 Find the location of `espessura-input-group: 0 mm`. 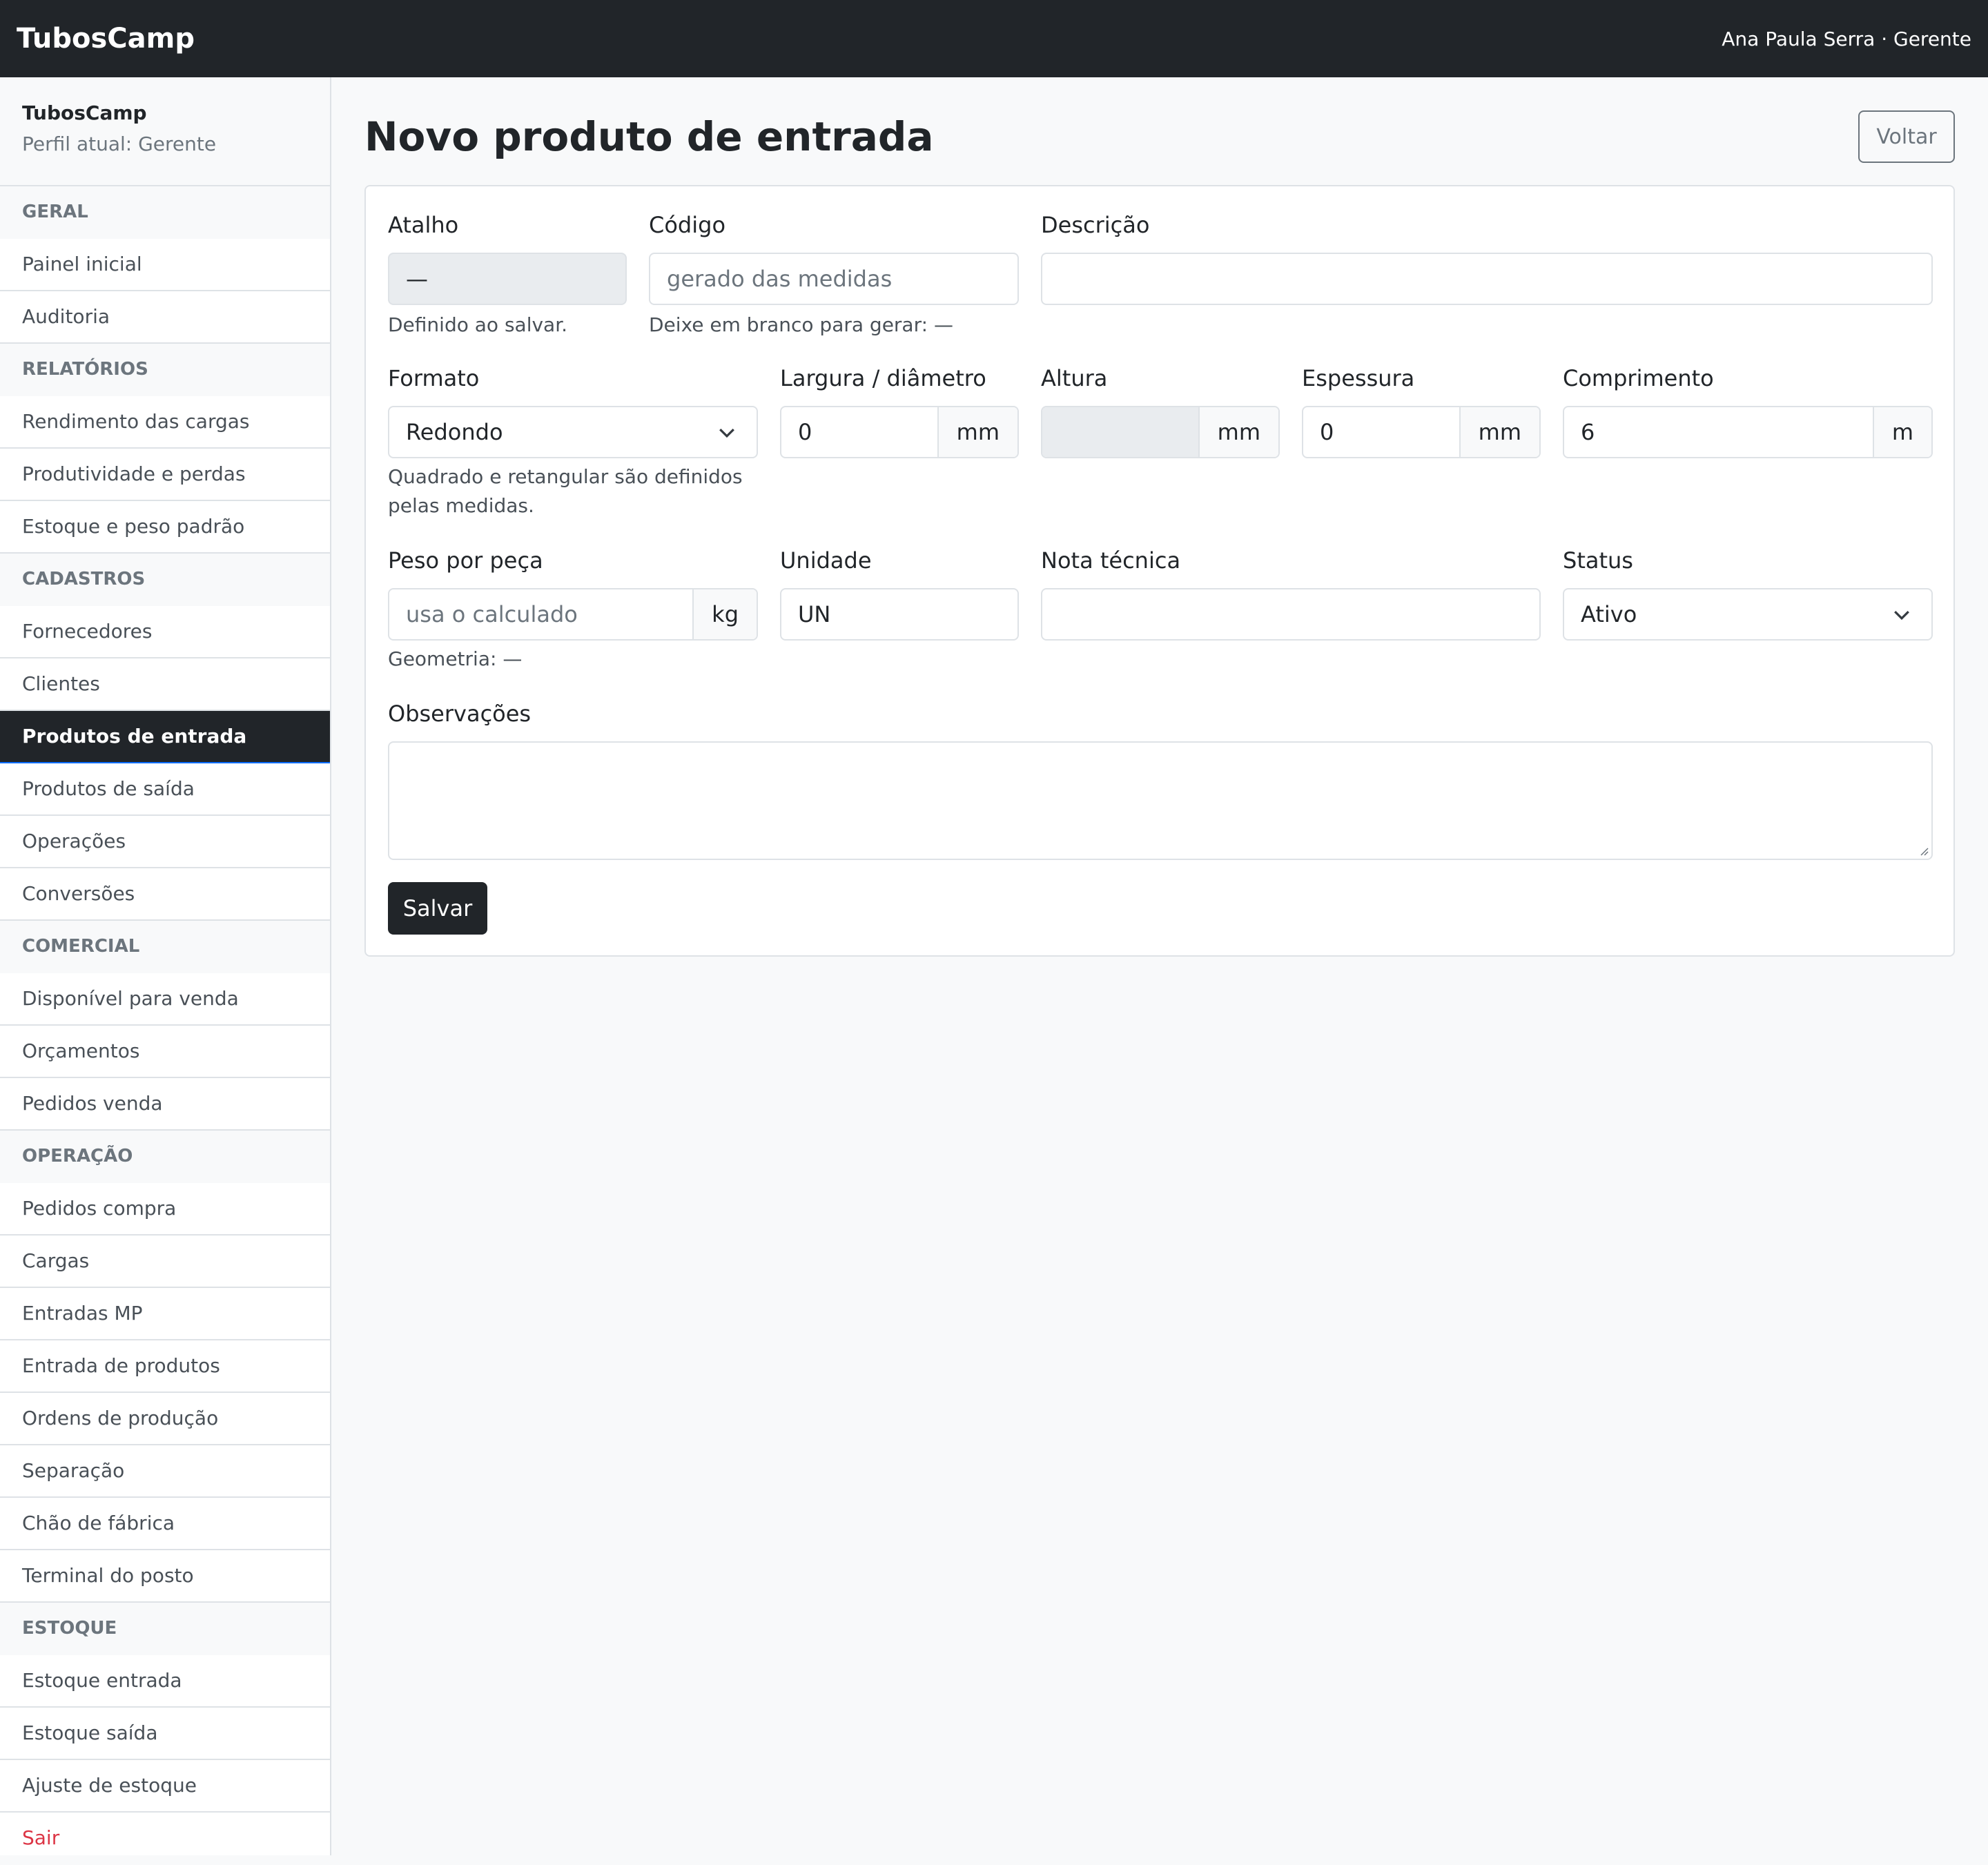

espessura-input-group: 0 mm is located at coordinates (1421, 432).